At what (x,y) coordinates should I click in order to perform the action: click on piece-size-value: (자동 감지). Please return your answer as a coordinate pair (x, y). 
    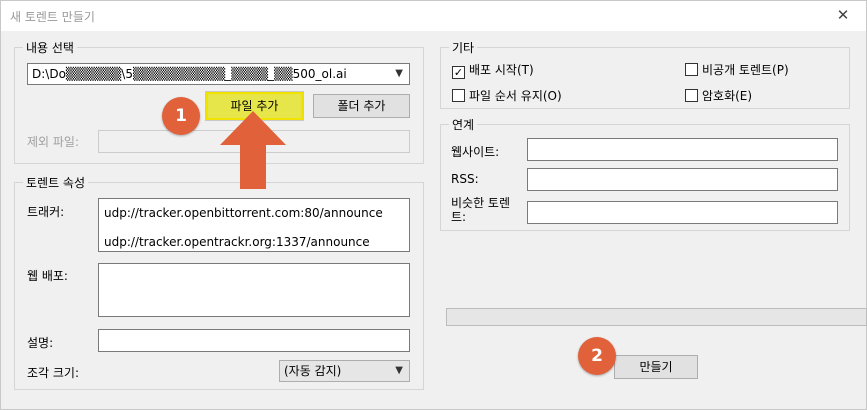
    Looking at the image, I should click on (313, 371).